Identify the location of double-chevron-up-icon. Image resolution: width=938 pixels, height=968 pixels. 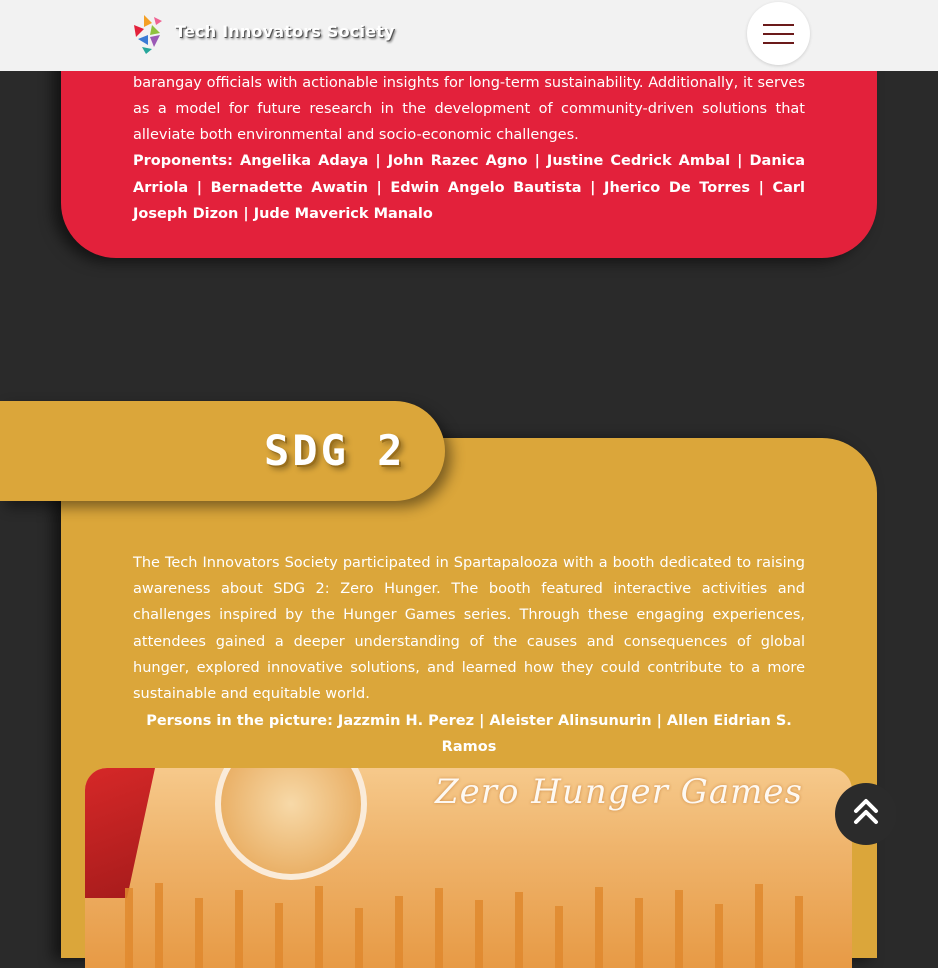
(866, 811).